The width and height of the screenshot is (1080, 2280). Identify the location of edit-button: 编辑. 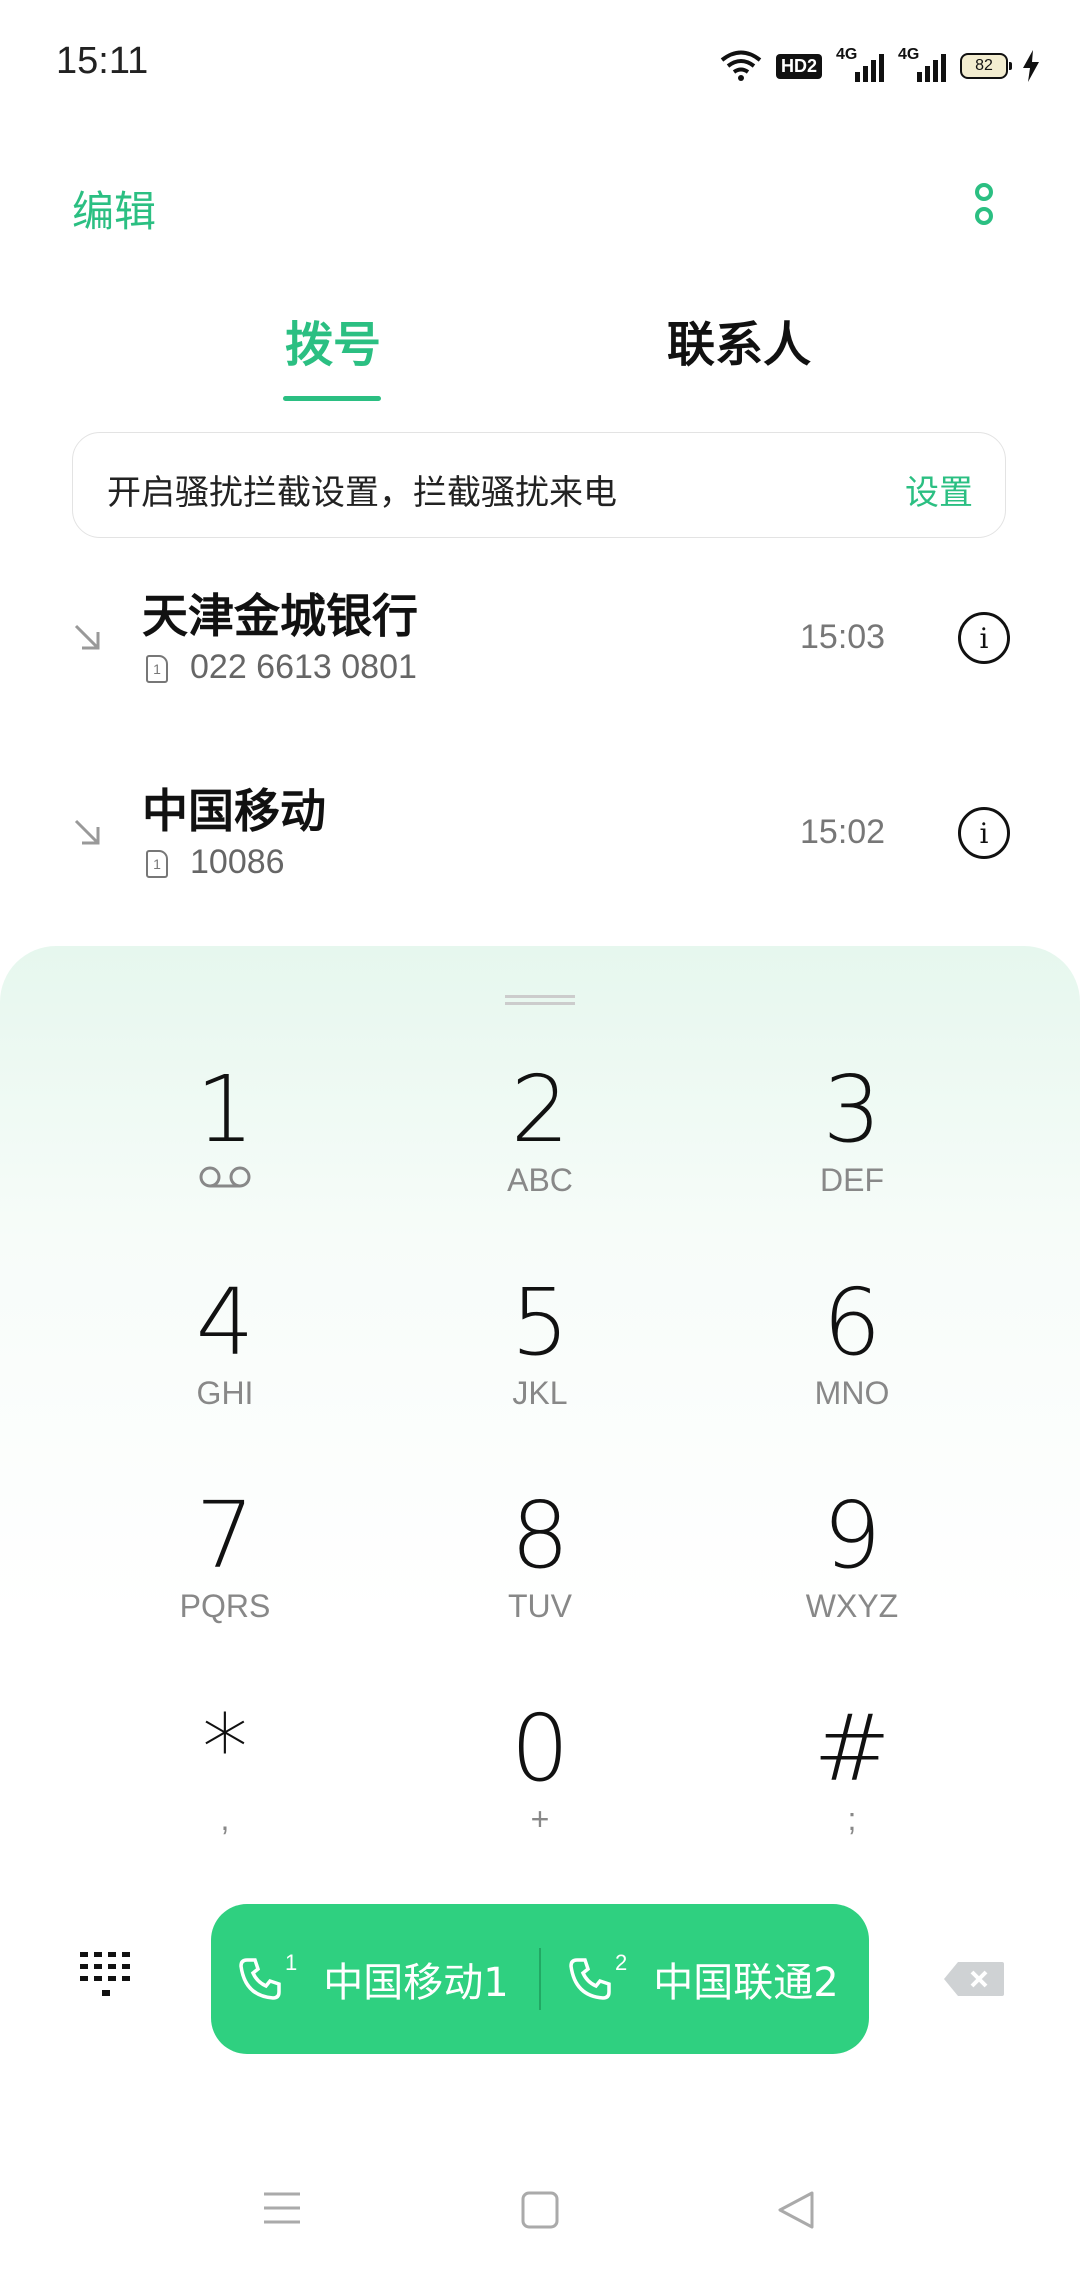
(114, 208).